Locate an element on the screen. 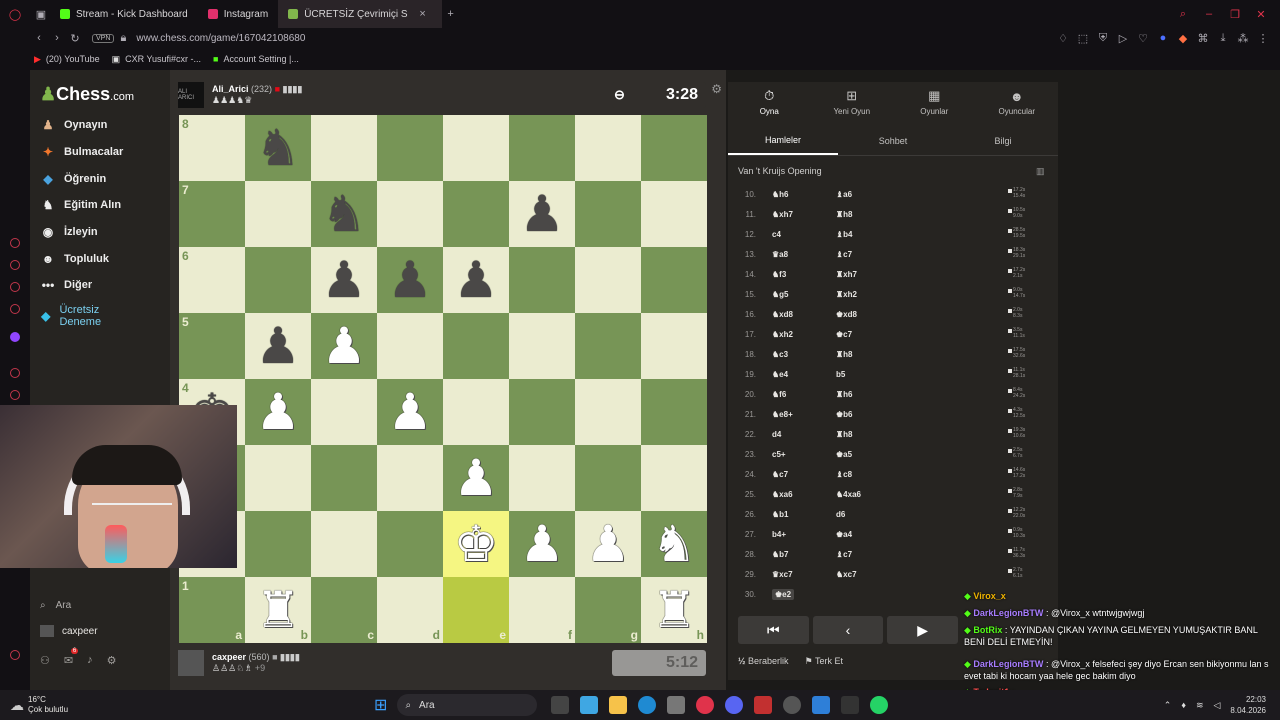 Image resolution: width=1280 pixels, height=720 pixels. search-tabs-icon: ⌕ is located at coordinates (1183, 14).